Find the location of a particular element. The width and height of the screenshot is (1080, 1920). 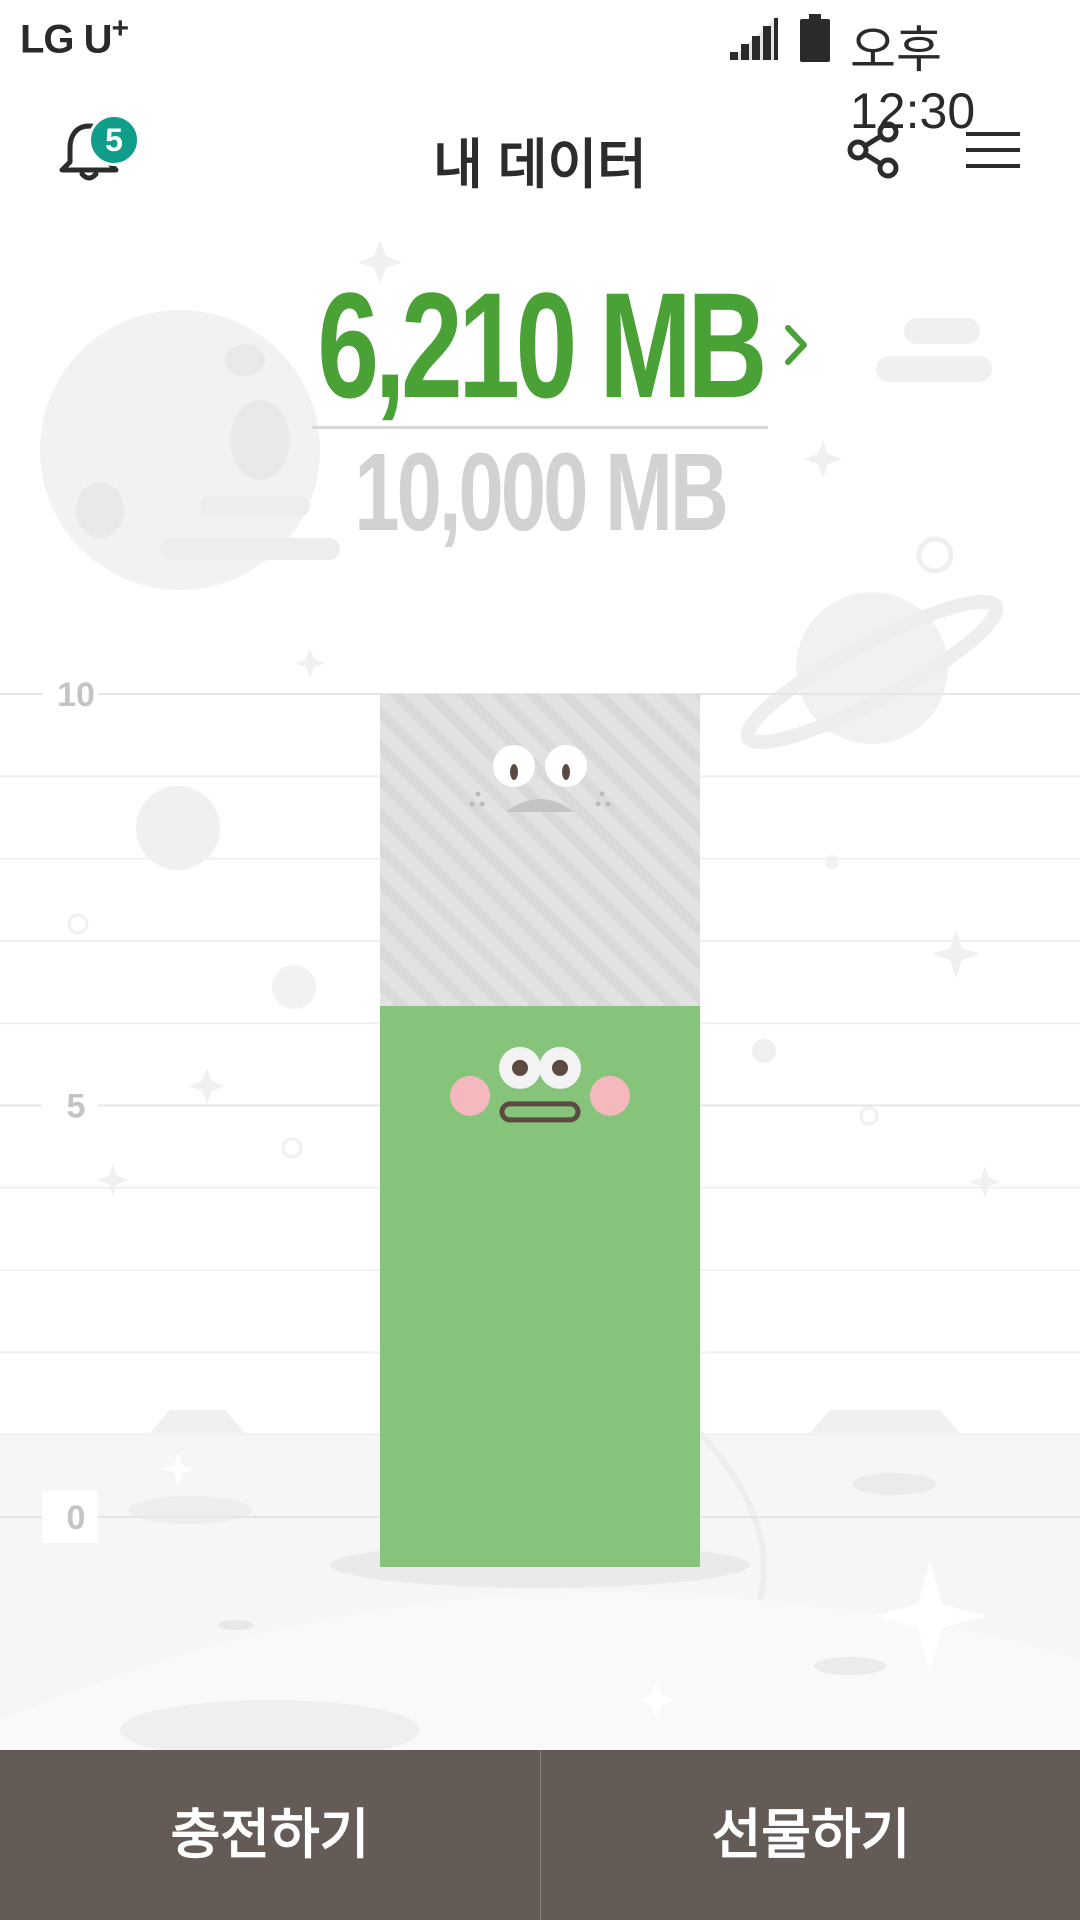

chart-y-ticks: 0 5 10 is located at coordinates (70, 1105).